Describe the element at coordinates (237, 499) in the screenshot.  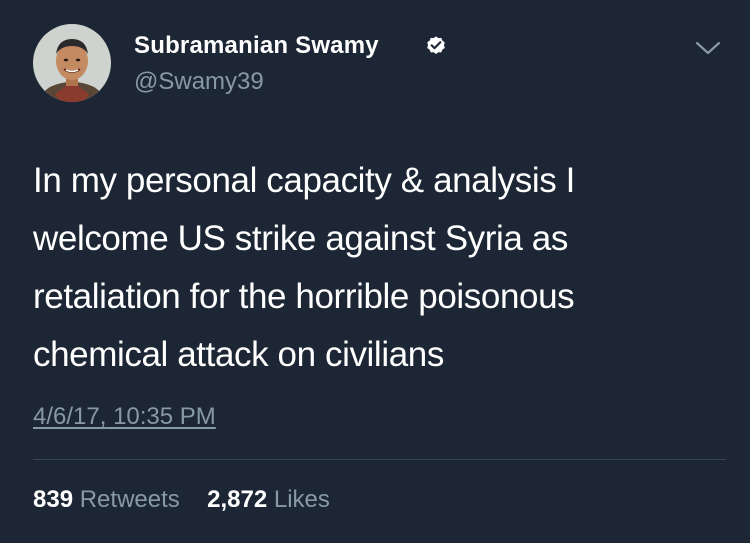
I see `likes-count: 2,872` at that location.